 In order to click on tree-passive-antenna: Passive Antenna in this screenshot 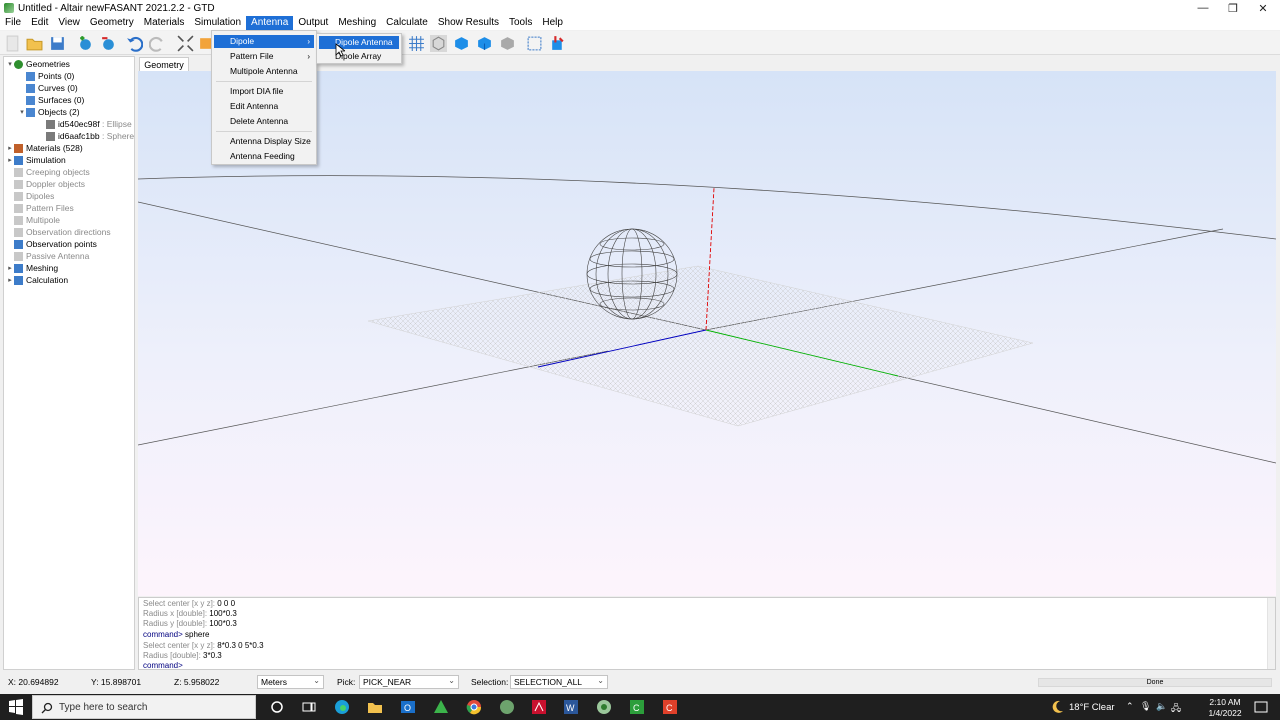, I will do `click(51, 256)`.